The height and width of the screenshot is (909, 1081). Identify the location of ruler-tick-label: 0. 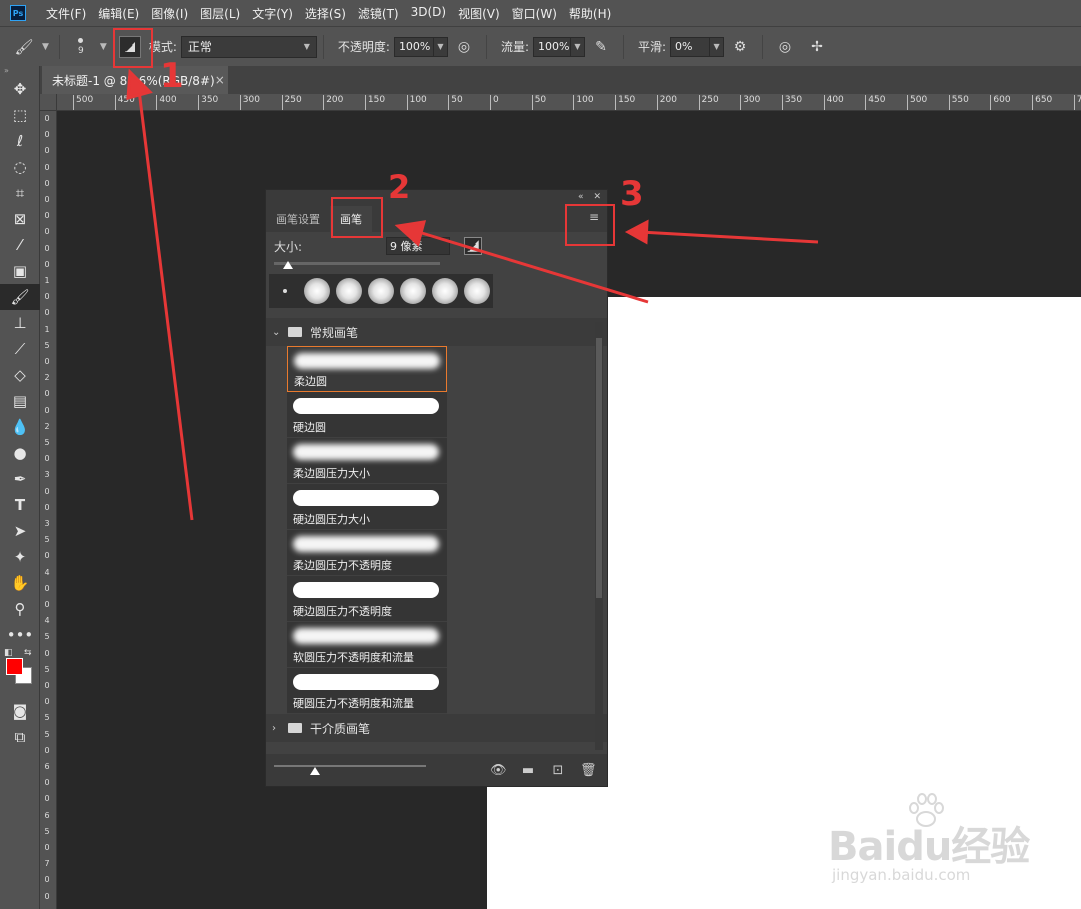
(47, 361).